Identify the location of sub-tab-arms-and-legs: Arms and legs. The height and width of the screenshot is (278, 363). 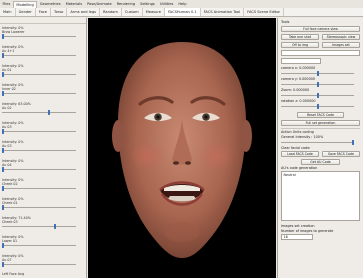
(83, 12).